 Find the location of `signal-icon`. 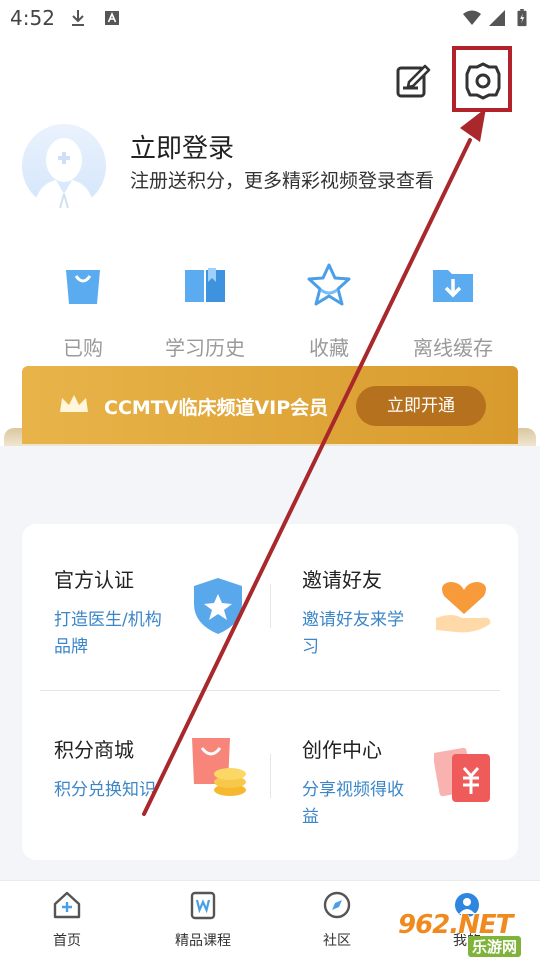

signal-icon is located at coordinates (497, 18).